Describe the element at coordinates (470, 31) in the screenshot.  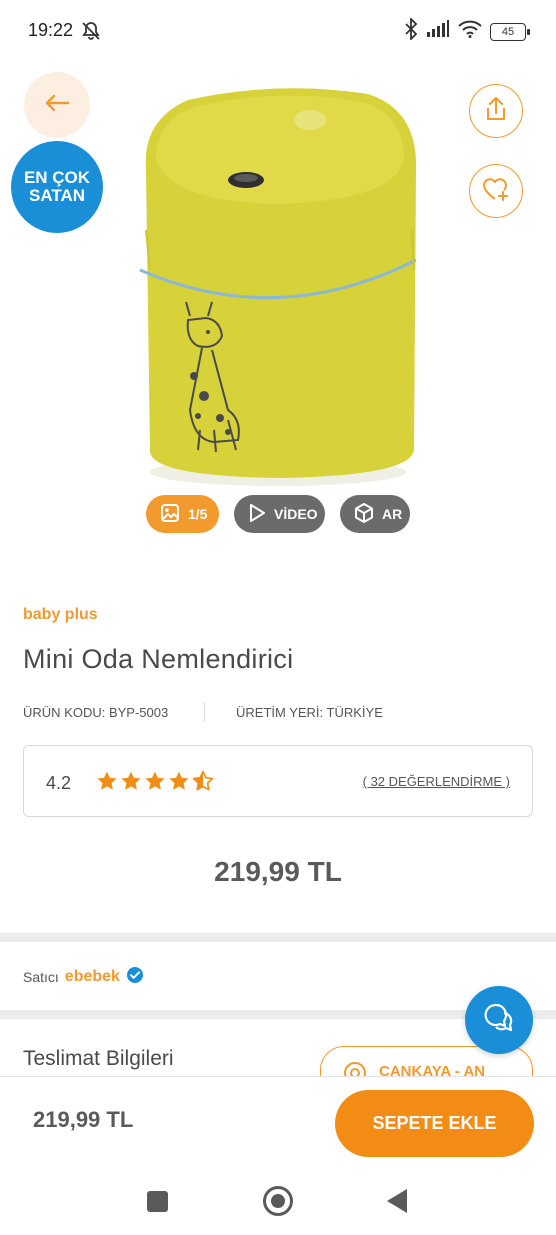
I see `wifi-icon` at that location.